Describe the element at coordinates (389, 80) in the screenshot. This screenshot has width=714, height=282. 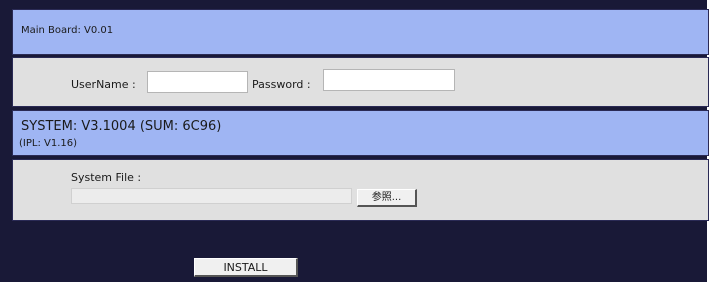
I see `password-input` at that location.